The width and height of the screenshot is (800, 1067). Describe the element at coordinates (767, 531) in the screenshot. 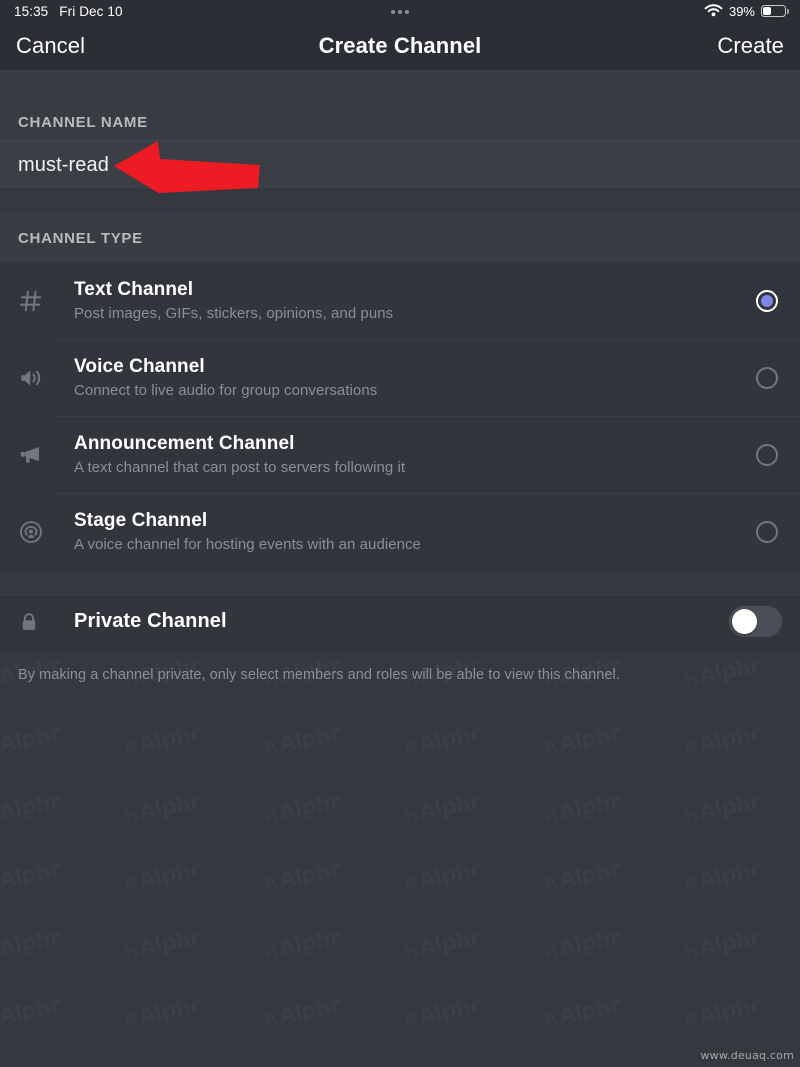

I see `channel-type-radio-stage` at that location.